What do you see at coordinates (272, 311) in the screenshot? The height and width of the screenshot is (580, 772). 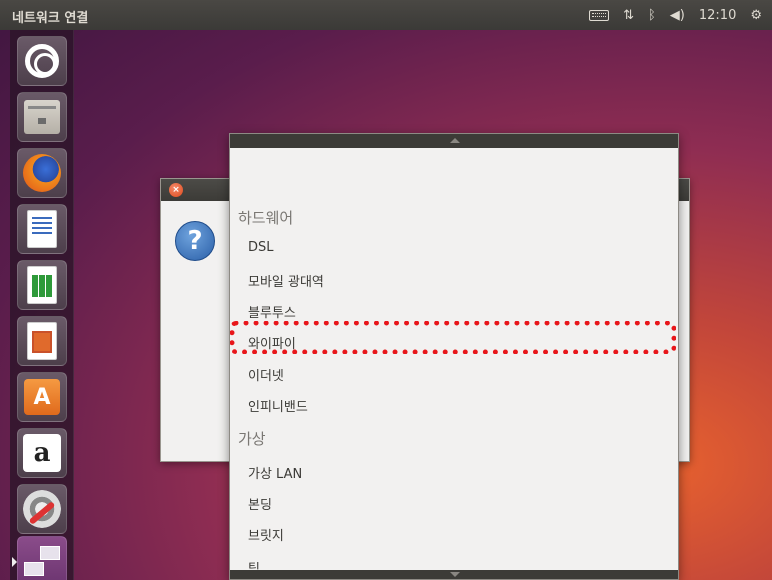 I see `menu-item-bluetooth: 블루투스` at bounding box center [272, 311].